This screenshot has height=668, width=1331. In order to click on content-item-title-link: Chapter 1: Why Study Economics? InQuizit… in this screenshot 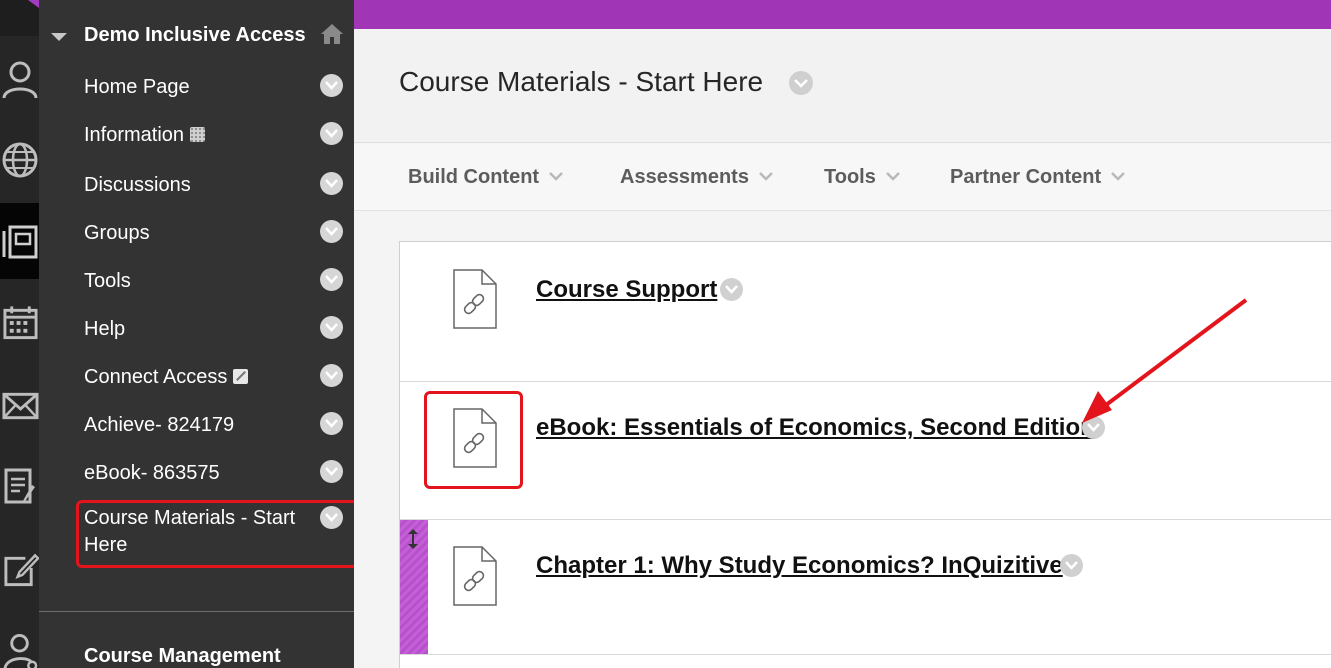, I will do `click(799, 566)`.